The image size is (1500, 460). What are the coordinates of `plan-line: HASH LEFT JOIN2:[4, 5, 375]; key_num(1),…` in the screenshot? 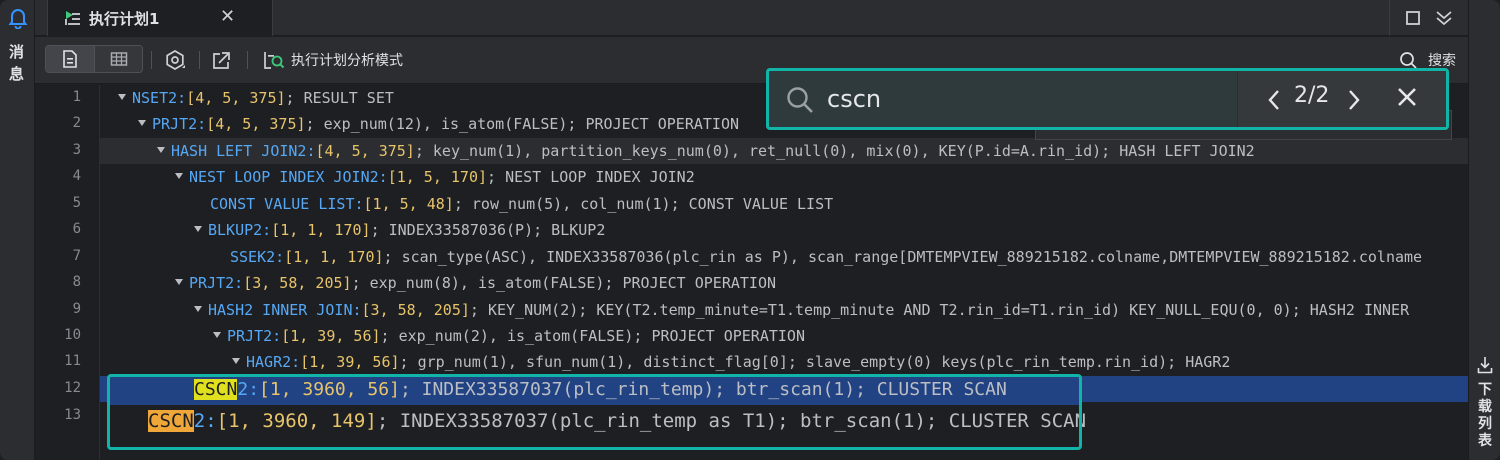 It's located at (784, 151).